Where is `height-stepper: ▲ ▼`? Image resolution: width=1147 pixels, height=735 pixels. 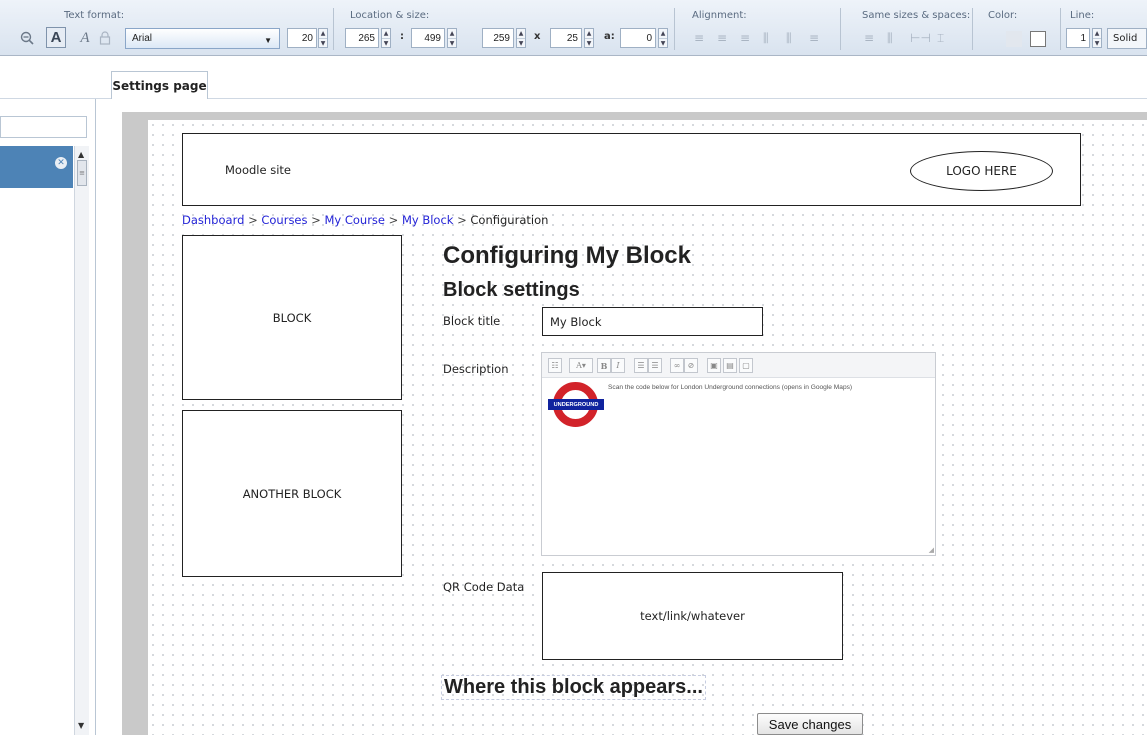
height-stepper: ▲ ▼ is located at coordinates (589, 38).